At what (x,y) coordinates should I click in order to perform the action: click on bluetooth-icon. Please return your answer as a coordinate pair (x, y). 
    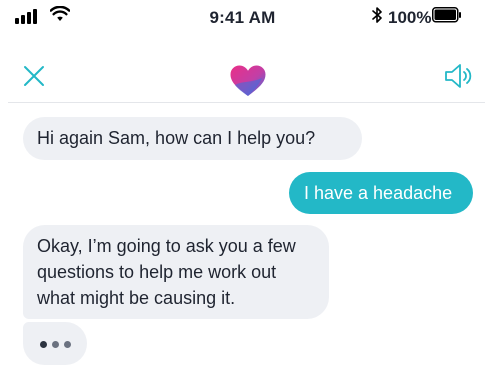
    Looking at the image, I should click on (377, 15).